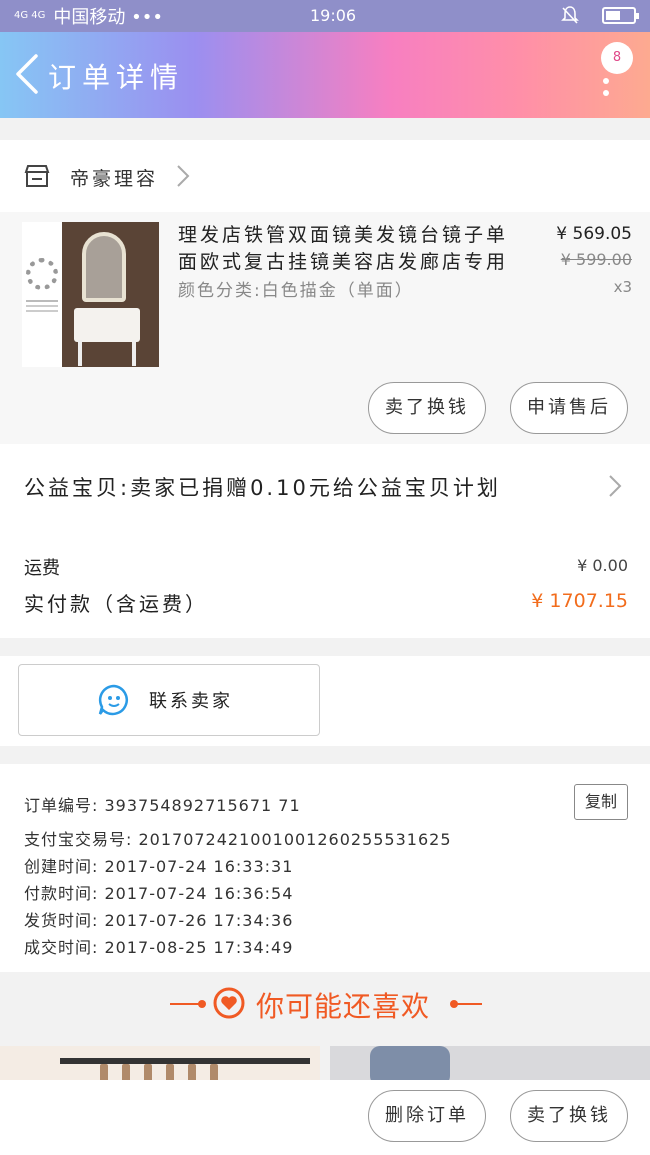  What do you see at coordinates (114, 179) in the screenshot?
I see `store-name: 帝豪理容` at bounding box center [114, 179].